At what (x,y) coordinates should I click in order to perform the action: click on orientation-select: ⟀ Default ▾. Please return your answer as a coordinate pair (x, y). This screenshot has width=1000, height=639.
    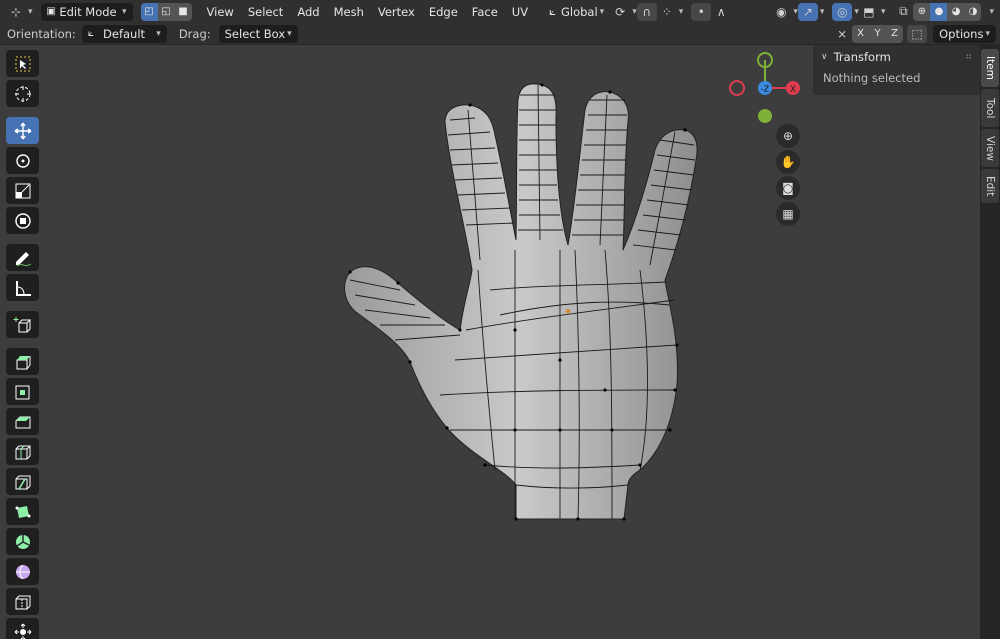
    Looking at the image, I should click on (124, 33).